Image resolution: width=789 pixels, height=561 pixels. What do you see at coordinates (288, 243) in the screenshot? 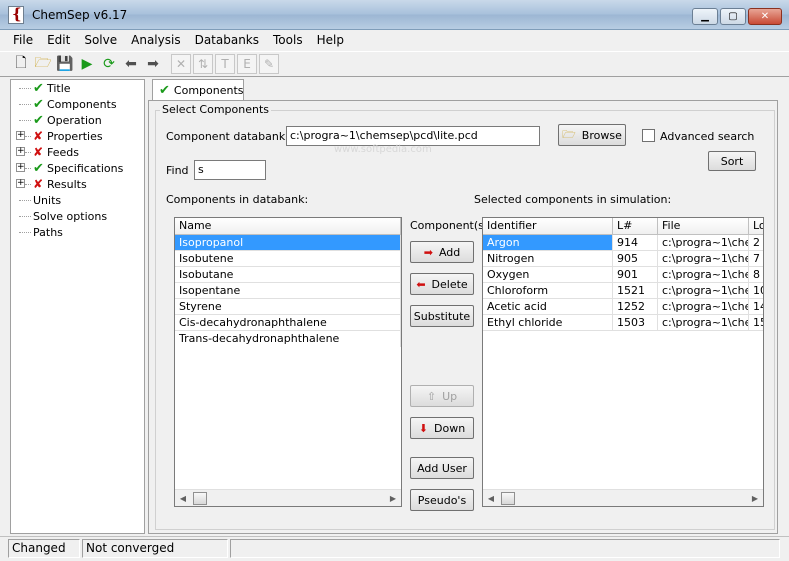
I see `list-item: Isopropanol` at bounding box center [288, 243].